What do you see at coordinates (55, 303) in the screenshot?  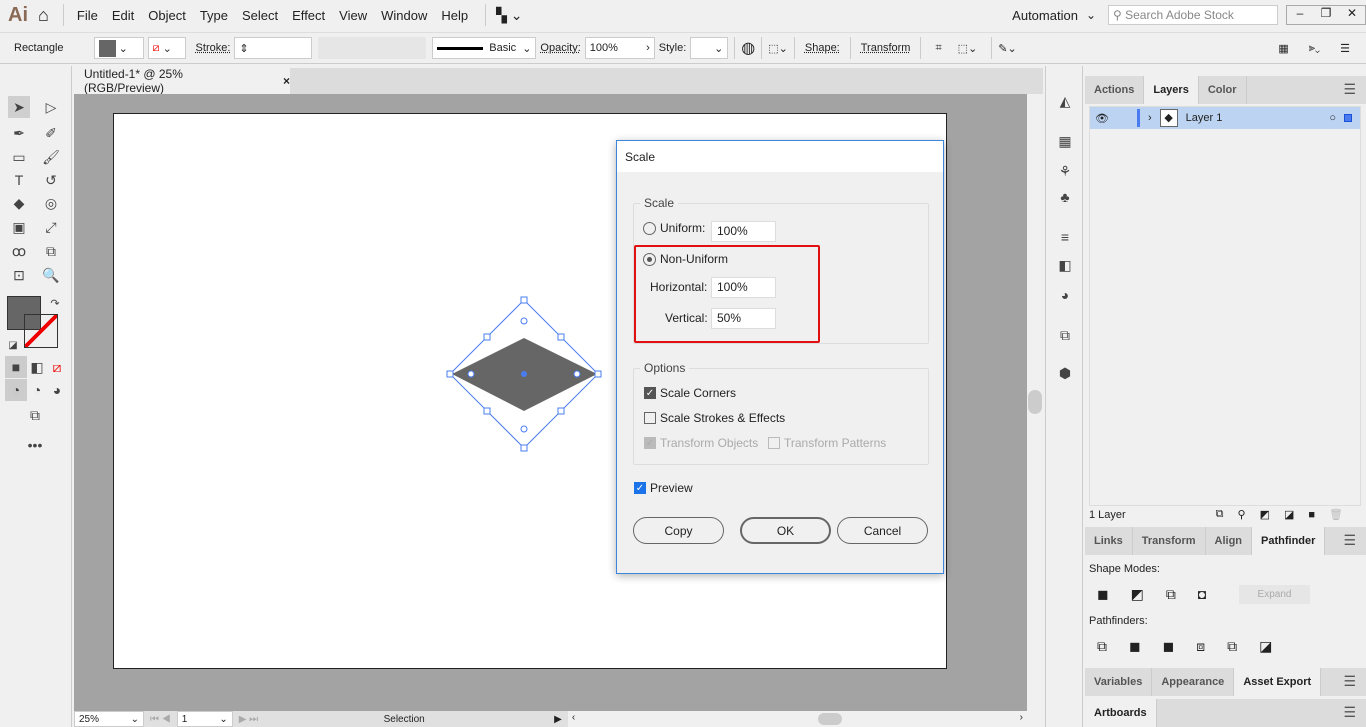 I see `swap-colors-icon: ↷` at bounding box center [55, 303].